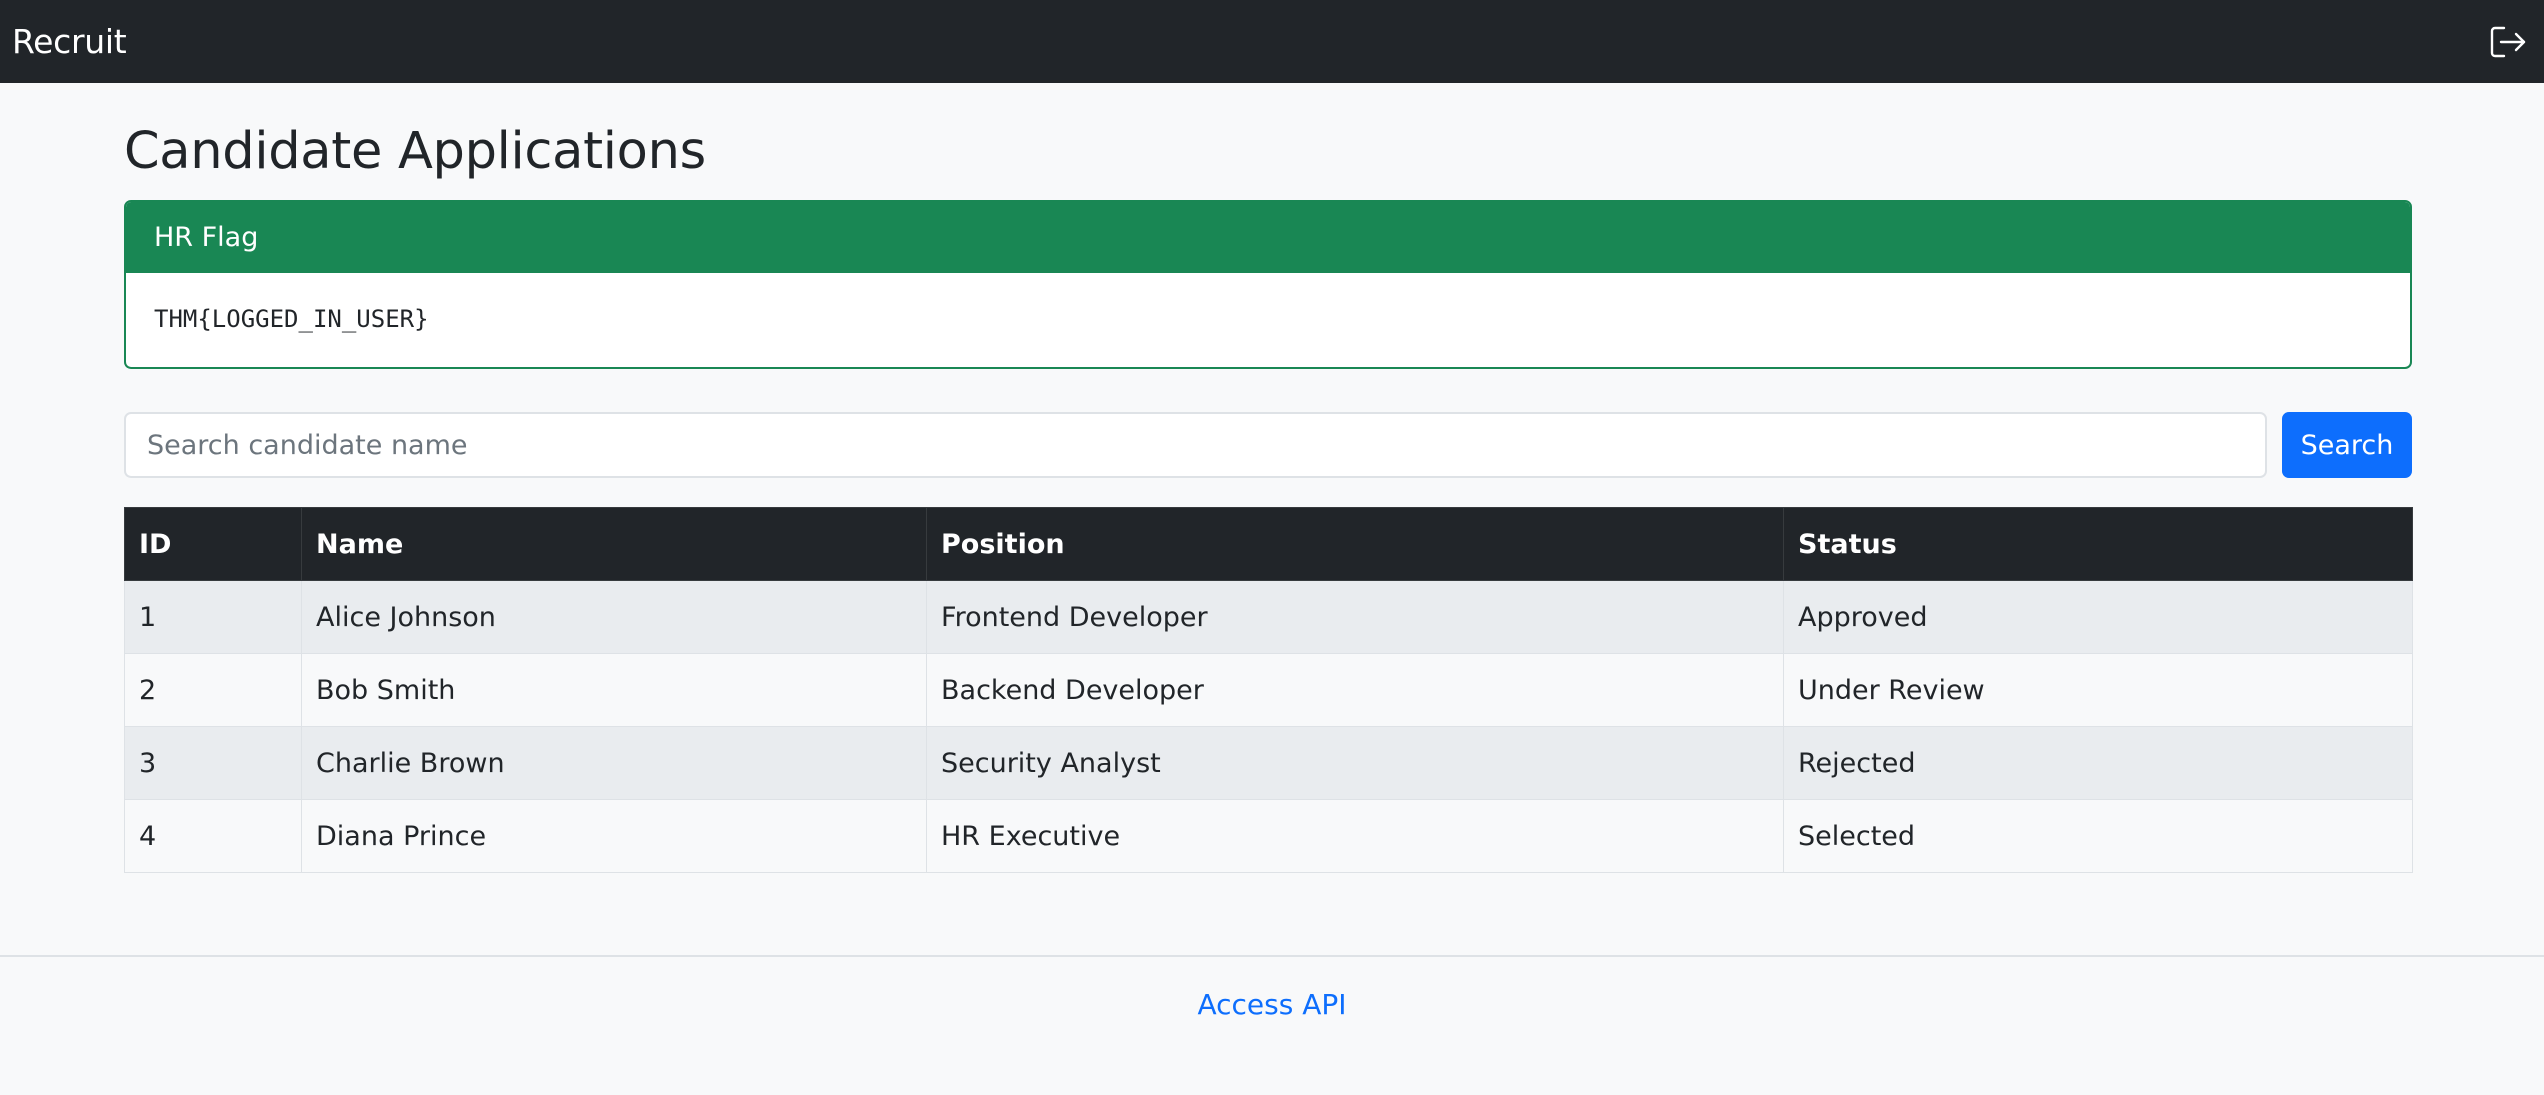 This screenshot has height=1095, width=2544. I want to click on search-button: Search, so click(2347, 445).